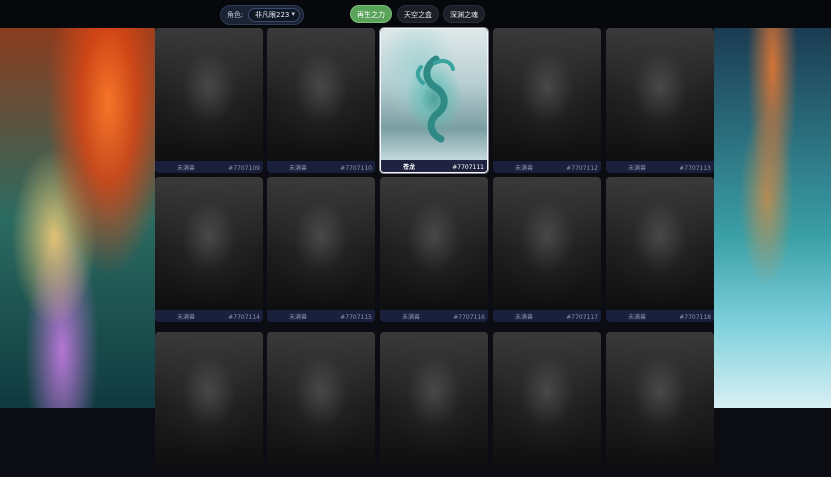 Image resolution: width=831 pixels, height=477 pixels. I want to click on creature-card: 未满兽 #7707115, so click(321, 249).